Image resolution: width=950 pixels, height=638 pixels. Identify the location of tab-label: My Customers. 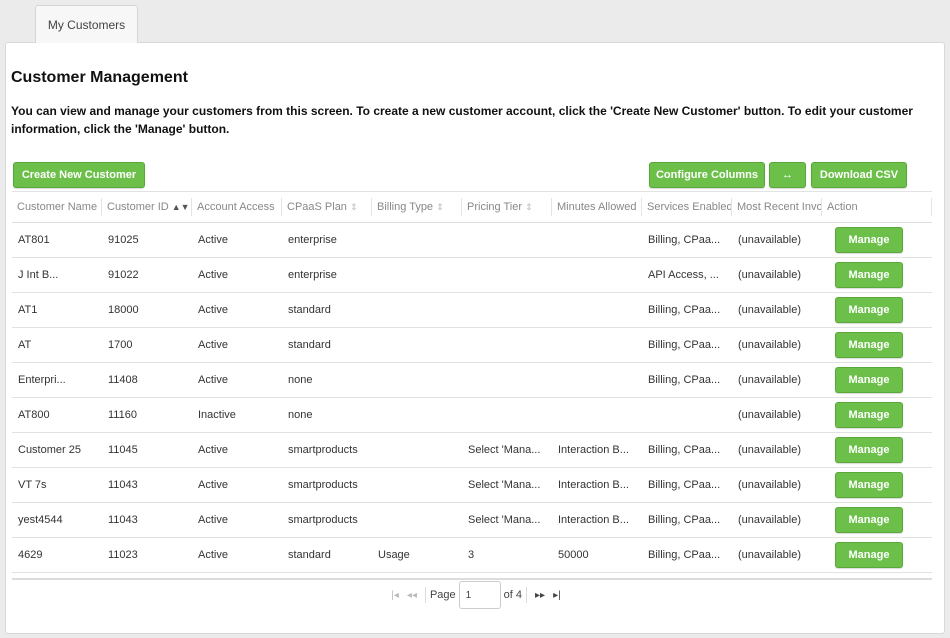
(86, 24).